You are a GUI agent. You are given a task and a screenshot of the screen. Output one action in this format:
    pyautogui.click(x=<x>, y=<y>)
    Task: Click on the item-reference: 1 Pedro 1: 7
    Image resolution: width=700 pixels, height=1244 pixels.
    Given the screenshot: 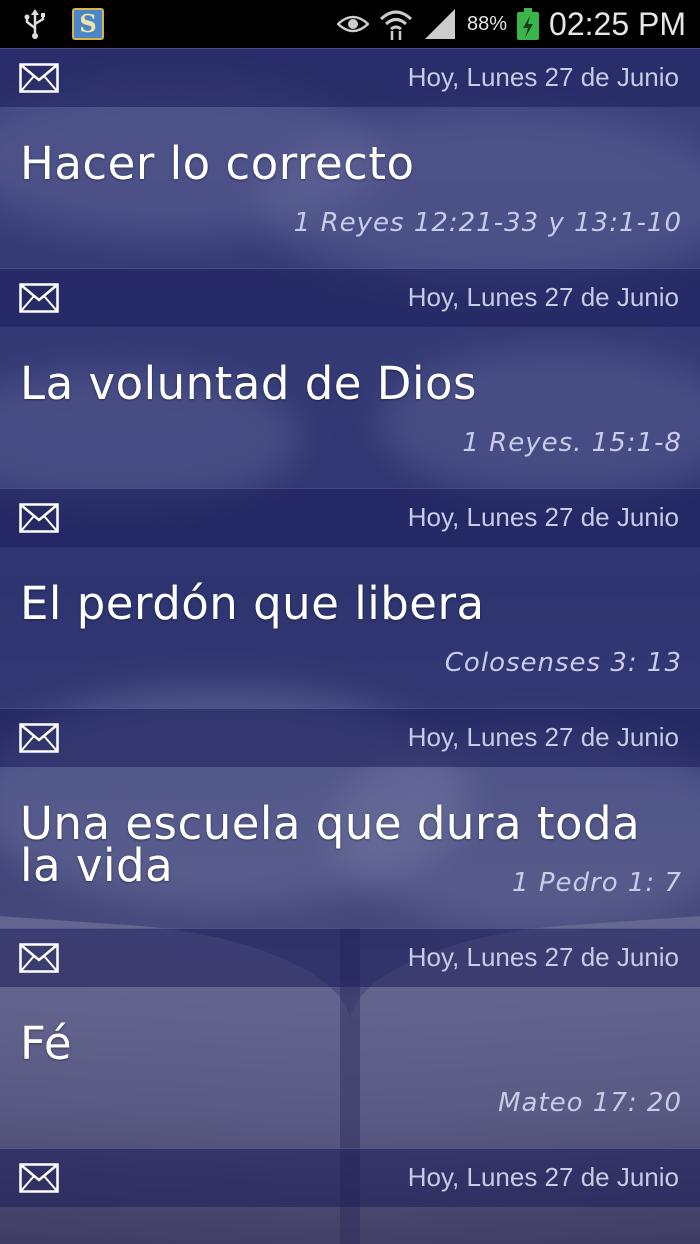 What is the action you would take?
    pyautogui.click(x=597, y=883)
    